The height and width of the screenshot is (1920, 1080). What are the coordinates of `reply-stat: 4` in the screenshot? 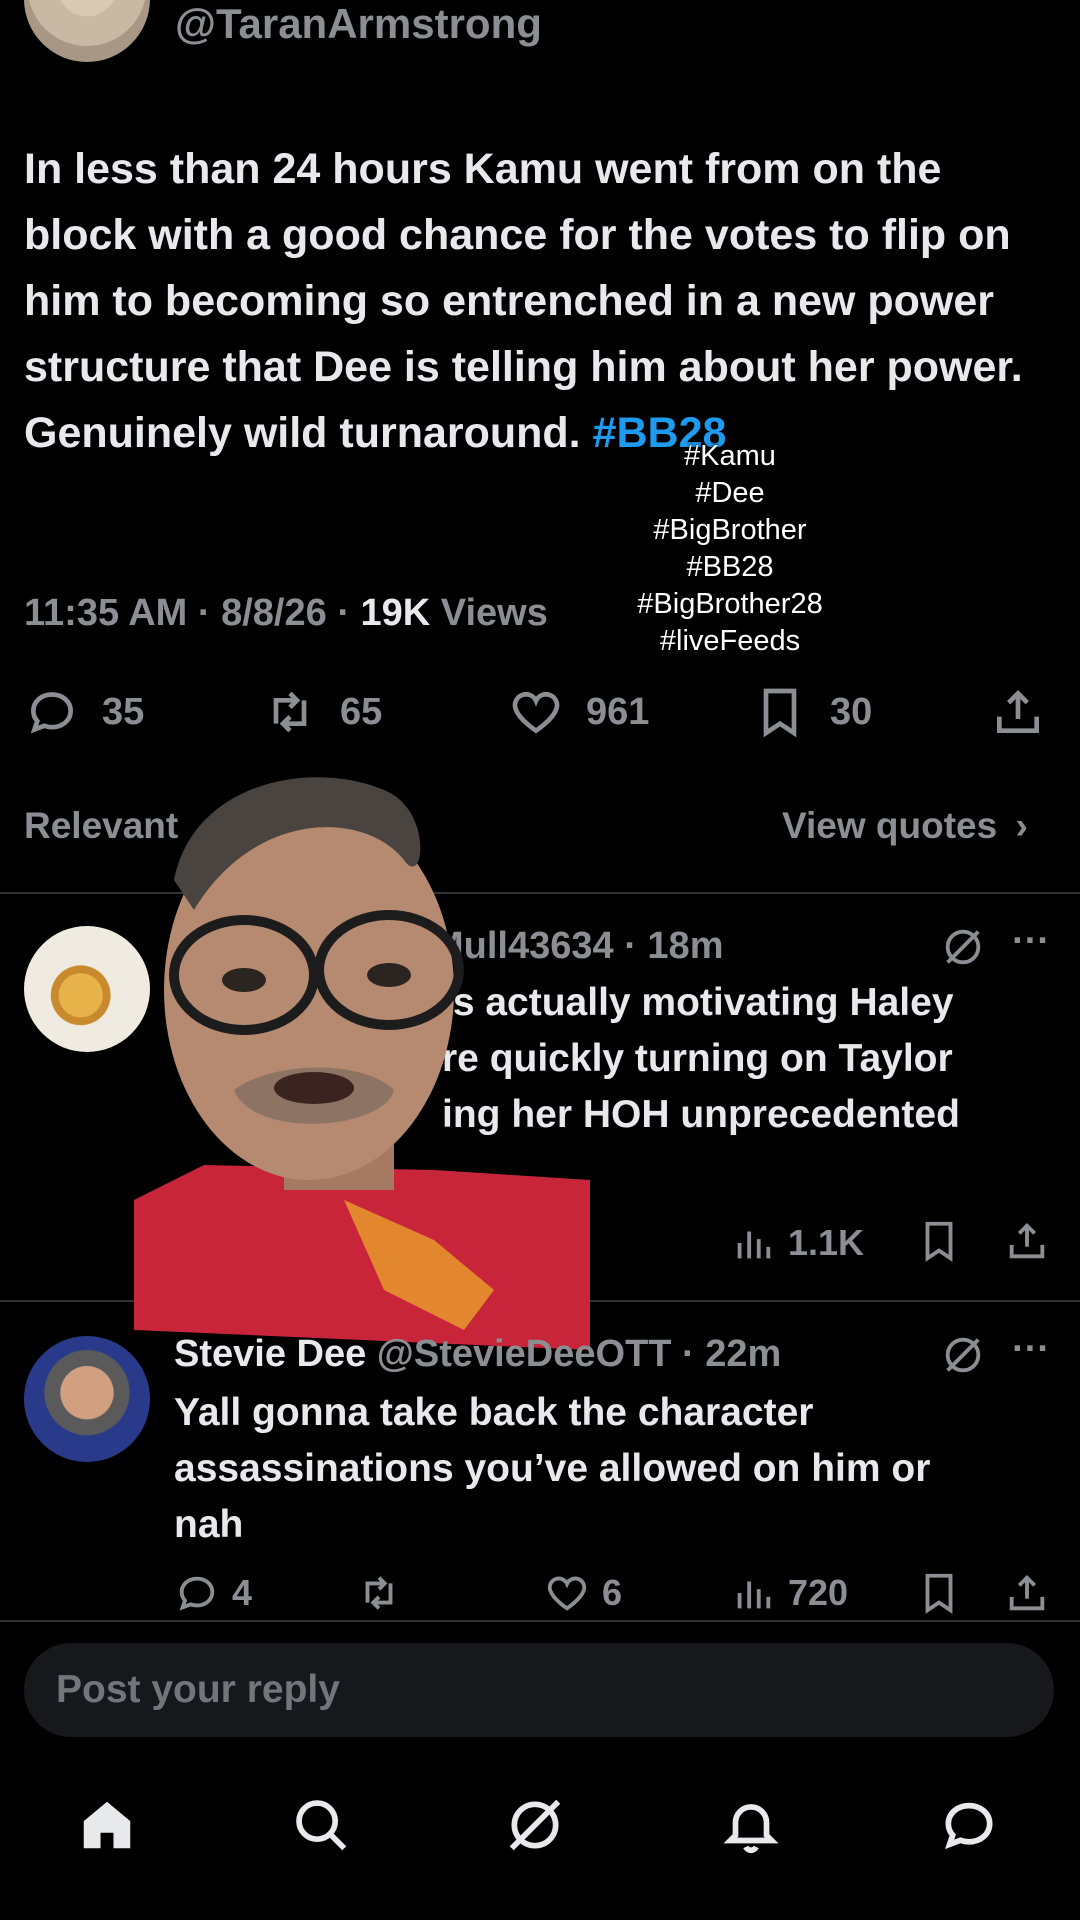 It's located at (213, 1593).